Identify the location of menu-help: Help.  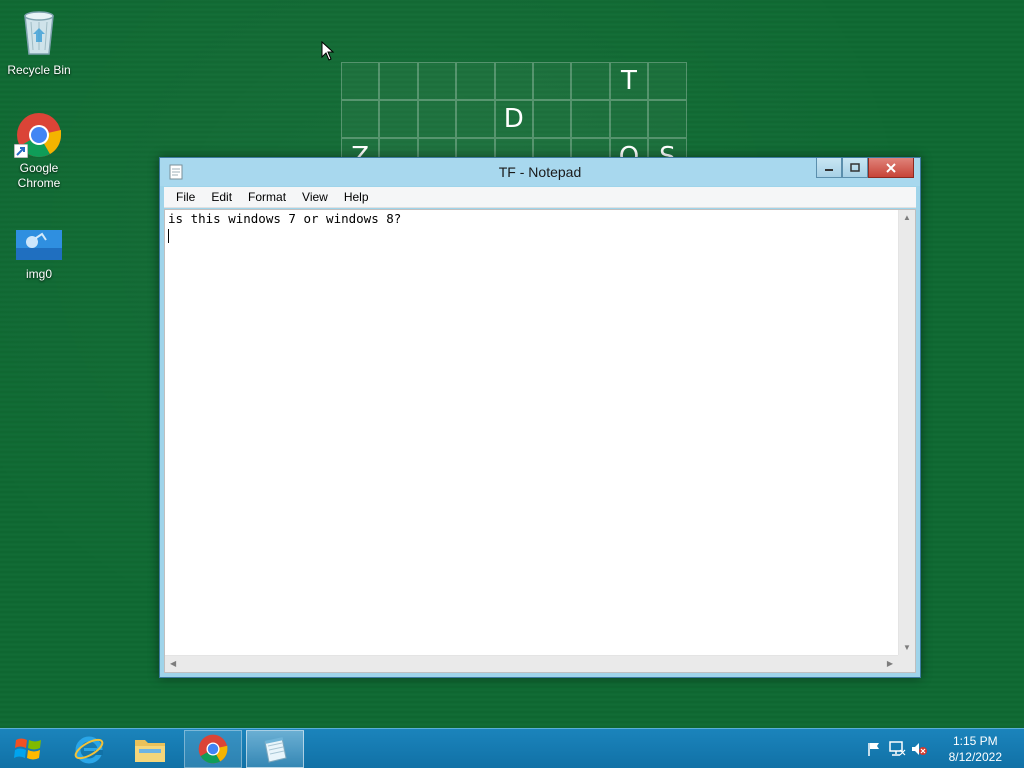
(356, 197).